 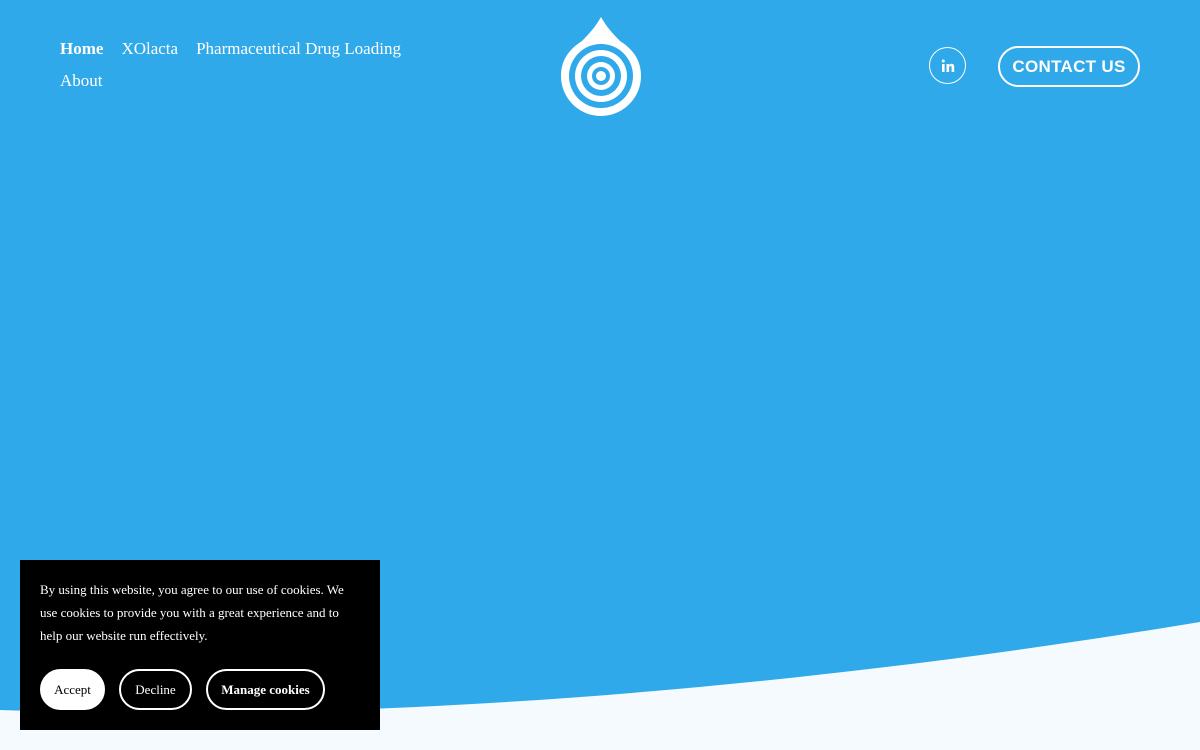 What do you see at coordinates (149, 49) in the screenshot?
I see `nav-link-xolacta: XOlacta` at bounding box center [149, 49].